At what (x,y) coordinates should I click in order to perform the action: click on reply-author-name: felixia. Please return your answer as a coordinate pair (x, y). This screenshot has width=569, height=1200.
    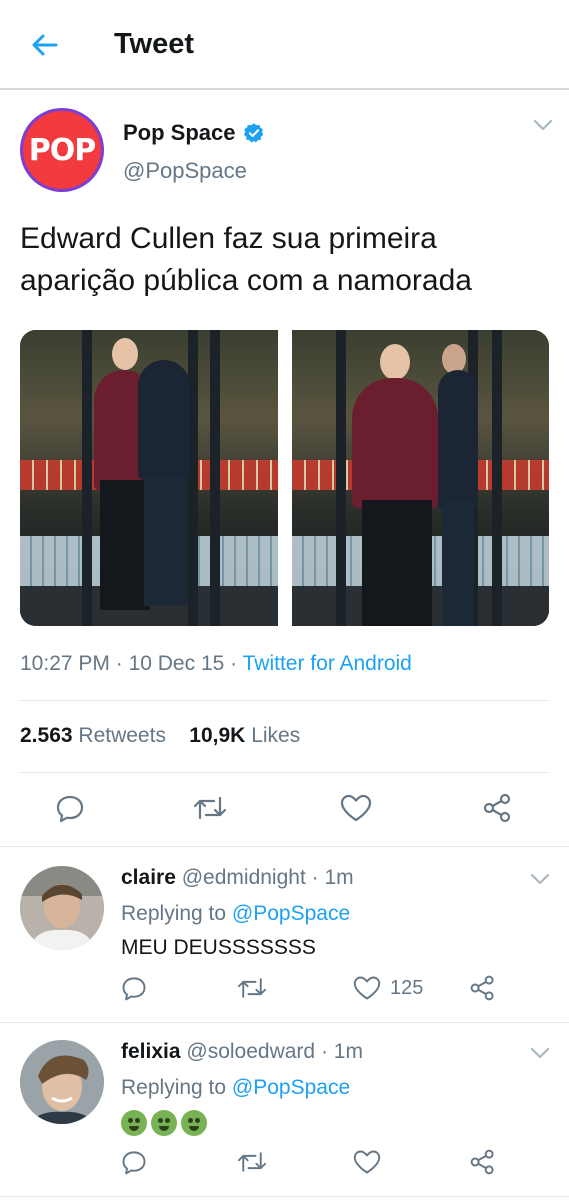
    Looking at the image, I should click on (151, 1051).